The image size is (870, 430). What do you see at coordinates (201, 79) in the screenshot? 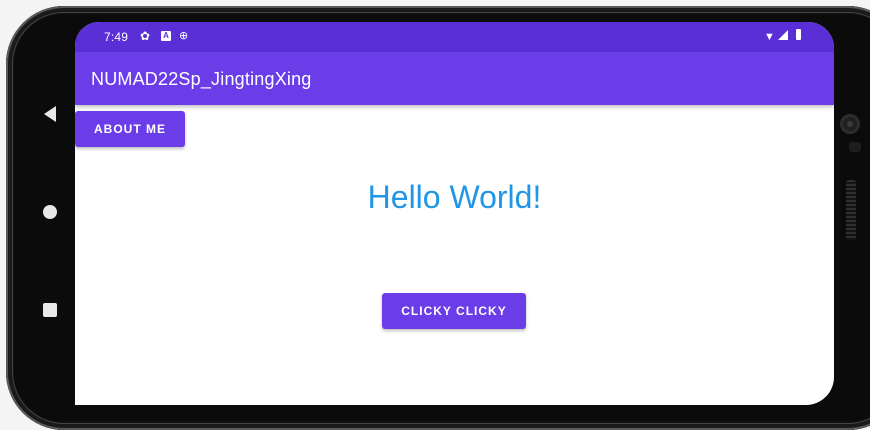
I see `app-title: NUMAD22Sp_JingtingXing` at bounding box center [201, 79].